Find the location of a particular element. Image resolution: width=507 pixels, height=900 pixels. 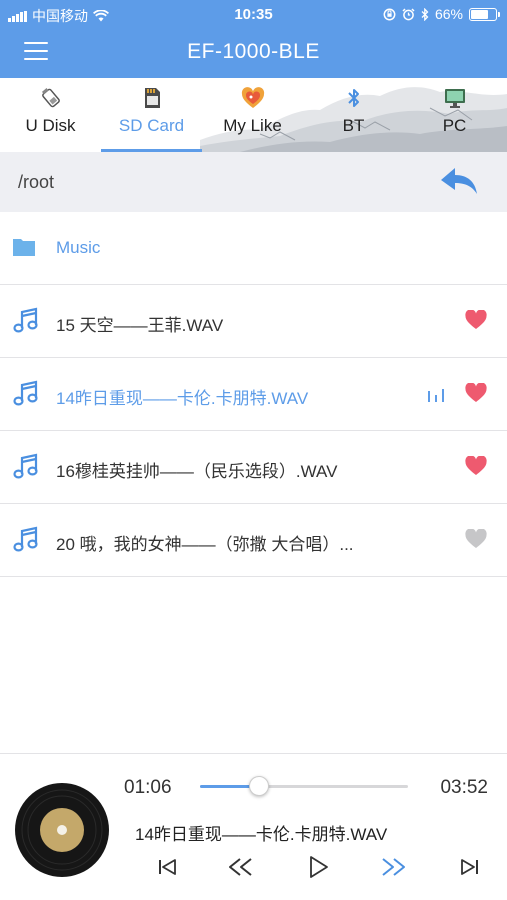

path-bar: /root is located at coordinates (253, 182).